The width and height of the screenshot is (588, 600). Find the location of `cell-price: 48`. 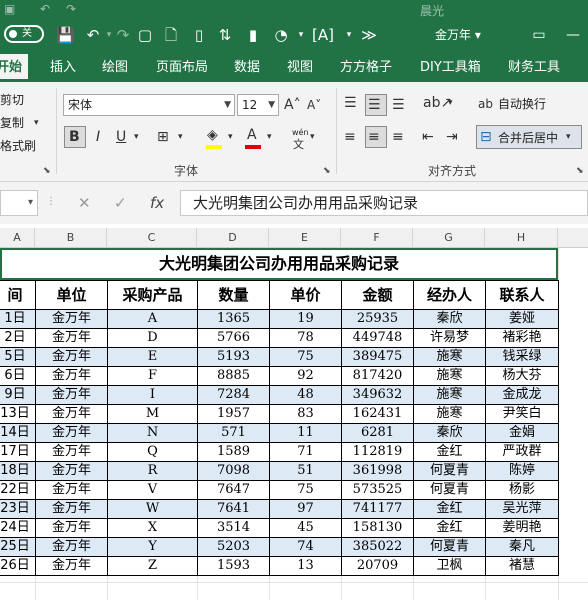

cell-price: 48 is located at coordinates (305, 395).